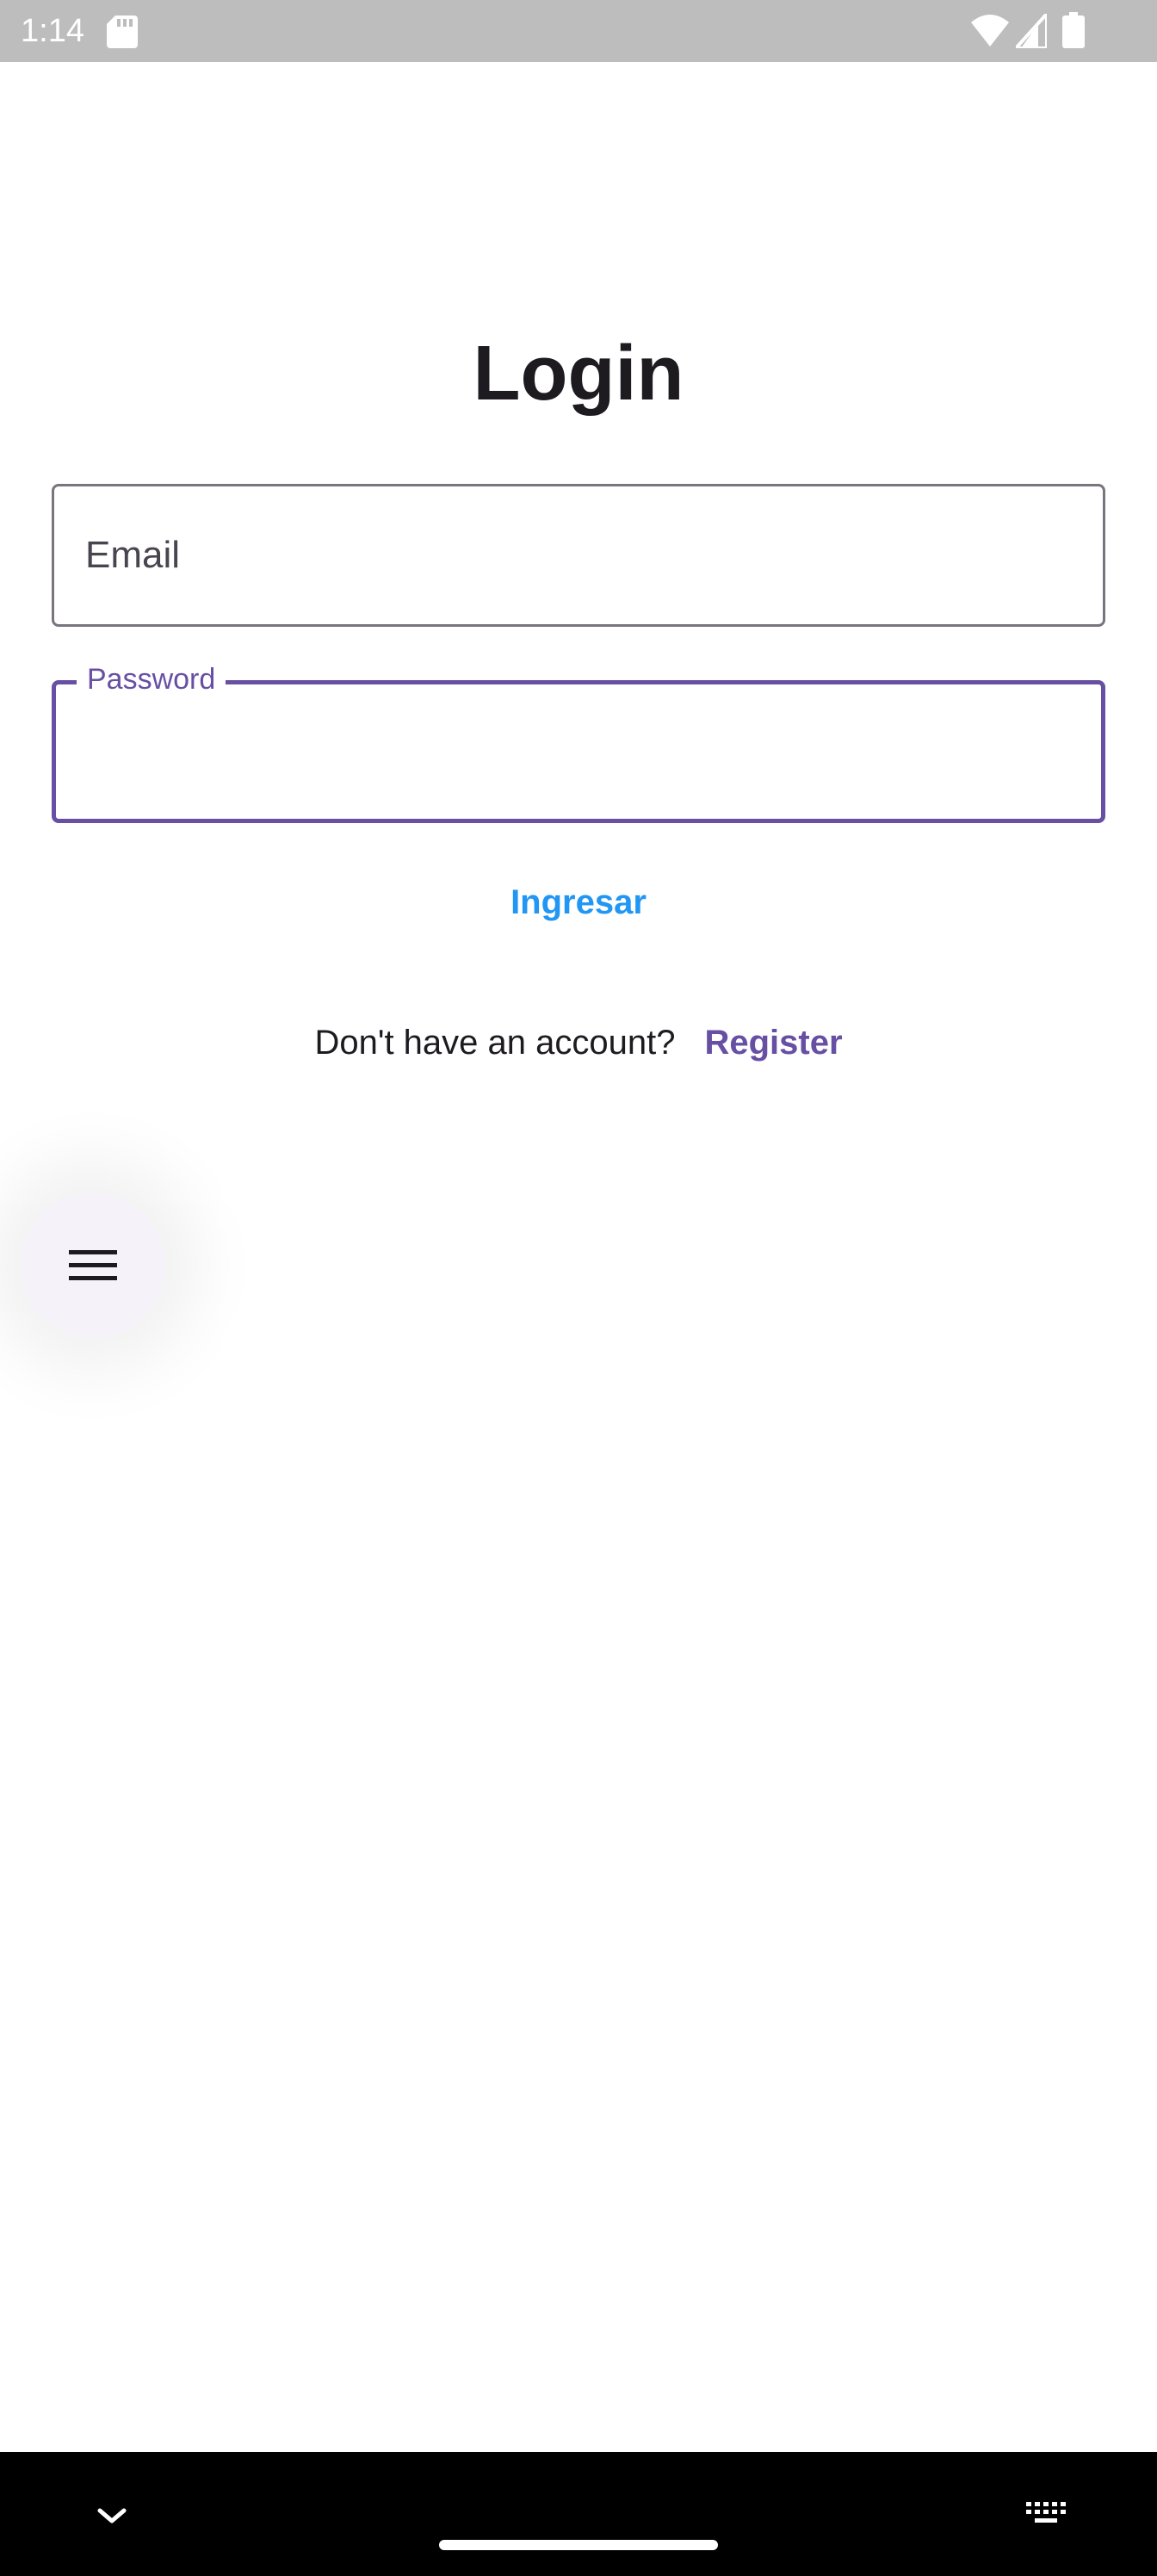 The height and width of the screenshot is (2576, 1157). Describe the element at coordinates (133, 555) in the screenshot. I see `email-label: Email` at that location.